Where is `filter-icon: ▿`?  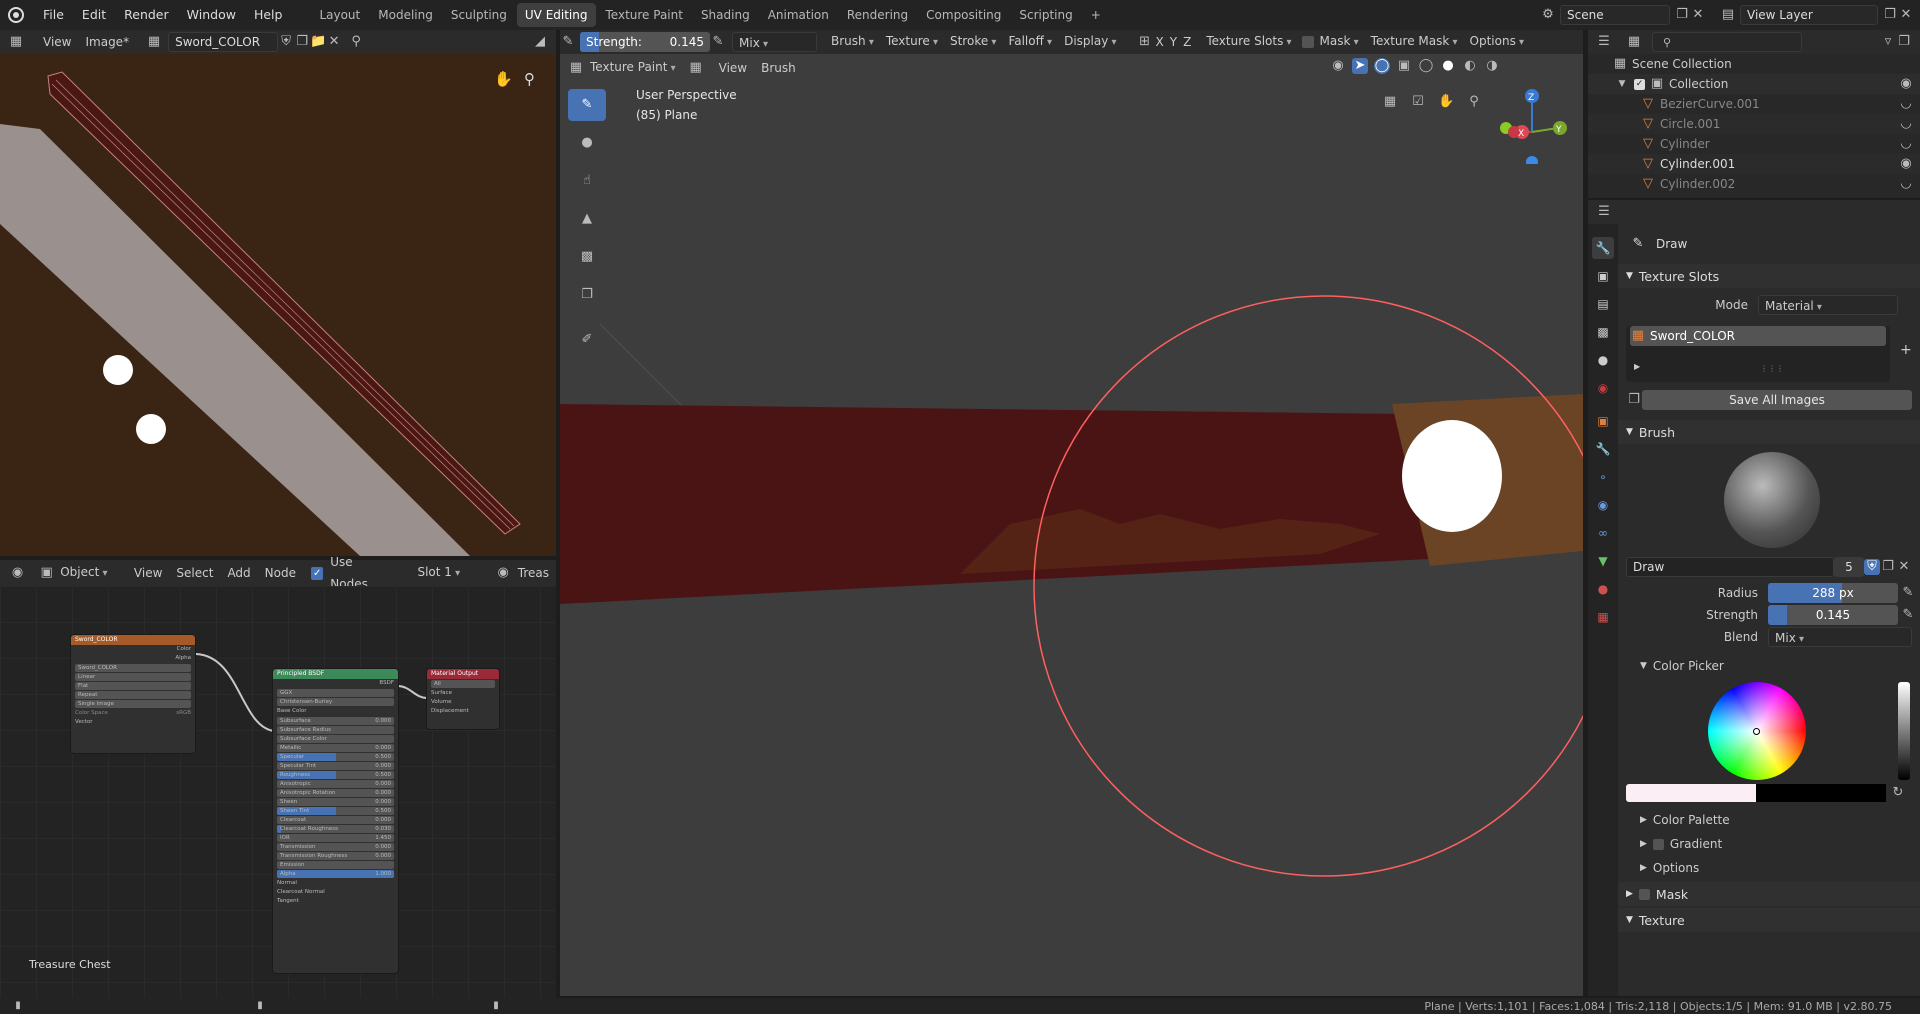
filter-icon: ▿ is located at coordinates (1888, 42).